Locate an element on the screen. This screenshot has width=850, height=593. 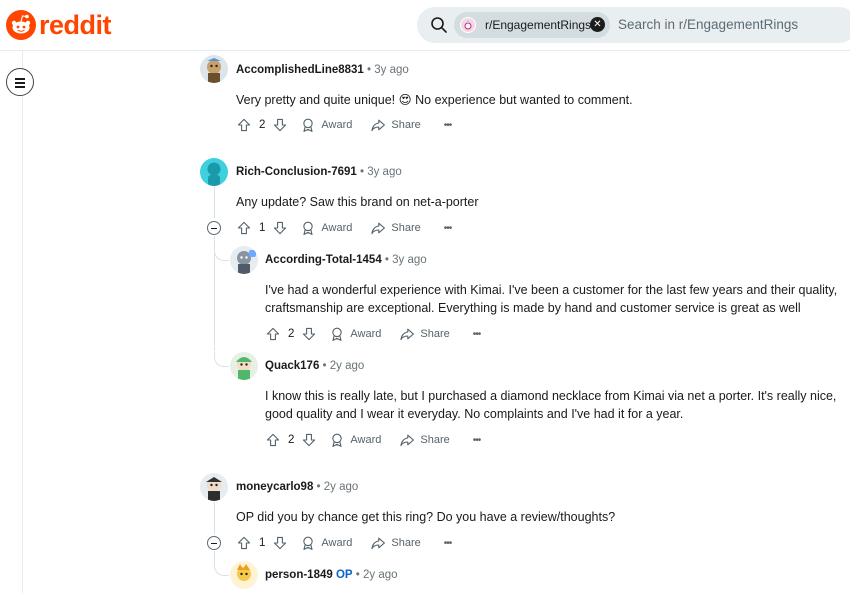
remove-pill-close-icon: ✕ is located at coordinates (597, 24).